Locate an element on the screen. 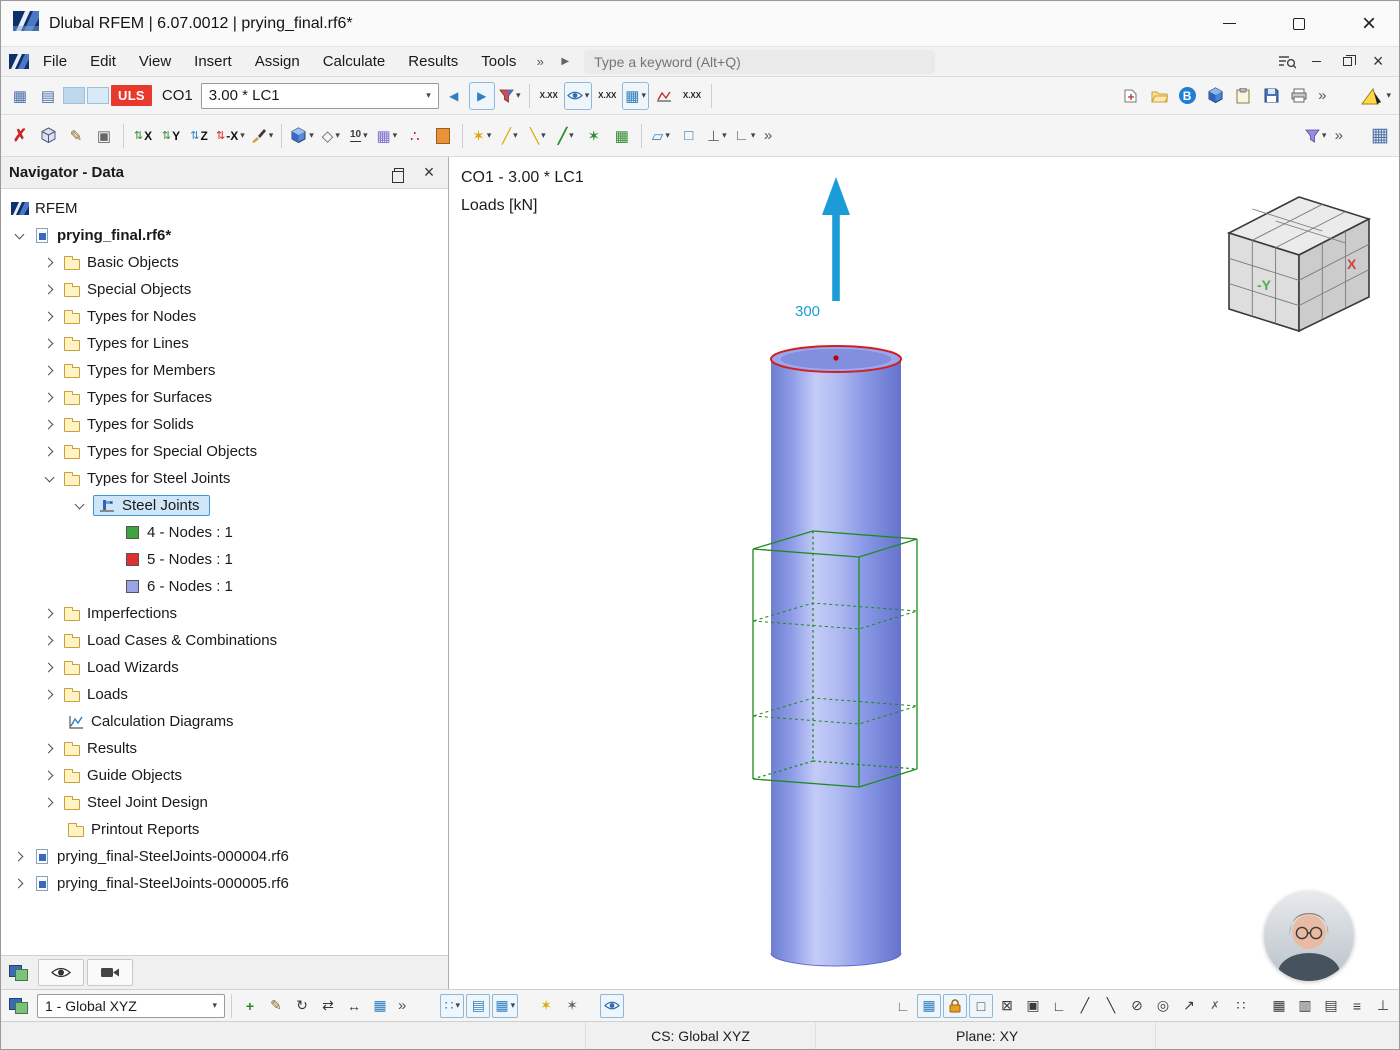 The width and height of the screenshot is (1400, 1050). minimize-button is located at coordinates (1229, 23).